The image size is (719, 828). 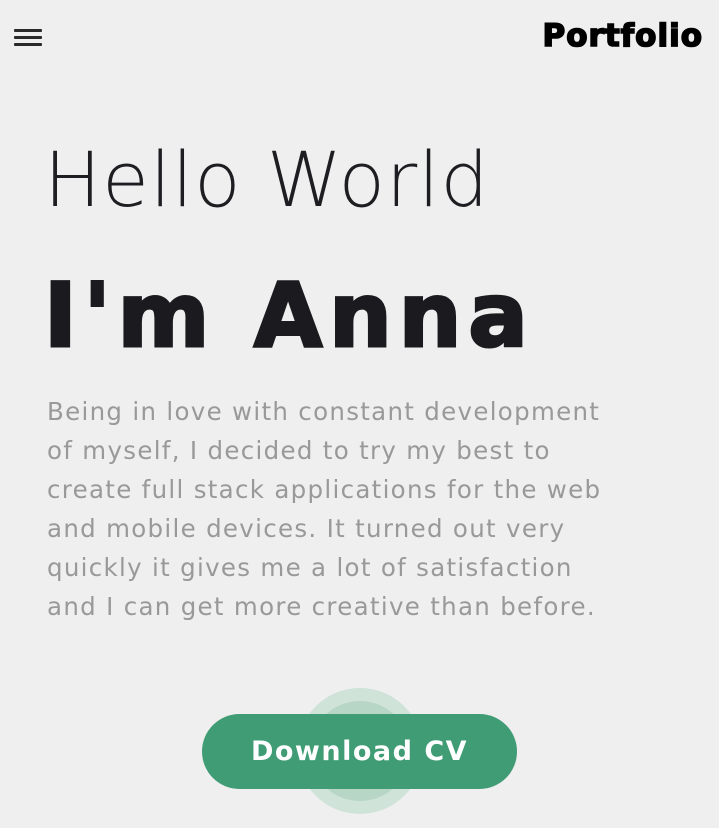 I want to click on download-cv-container: Download CV, so click(x=359, y=751).